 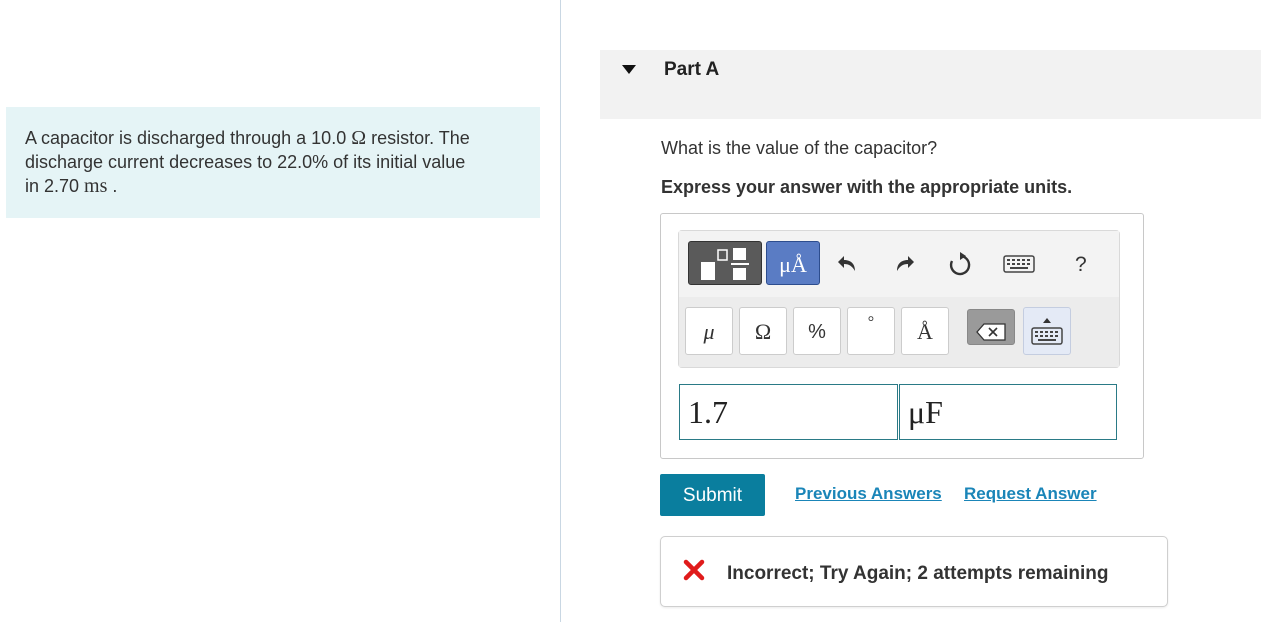 I want to click on problem-text-1b: resistor. The, so click(x=418, y=138).